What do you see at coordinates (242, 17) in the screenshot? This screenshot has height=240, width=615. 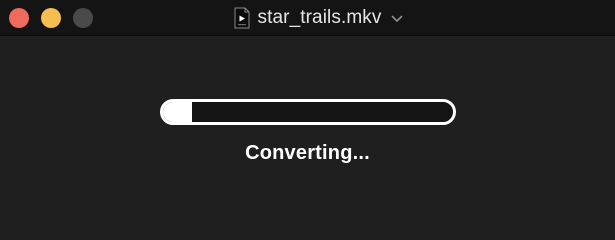 I see `video-file-icon` at bounding box center [242, 17].